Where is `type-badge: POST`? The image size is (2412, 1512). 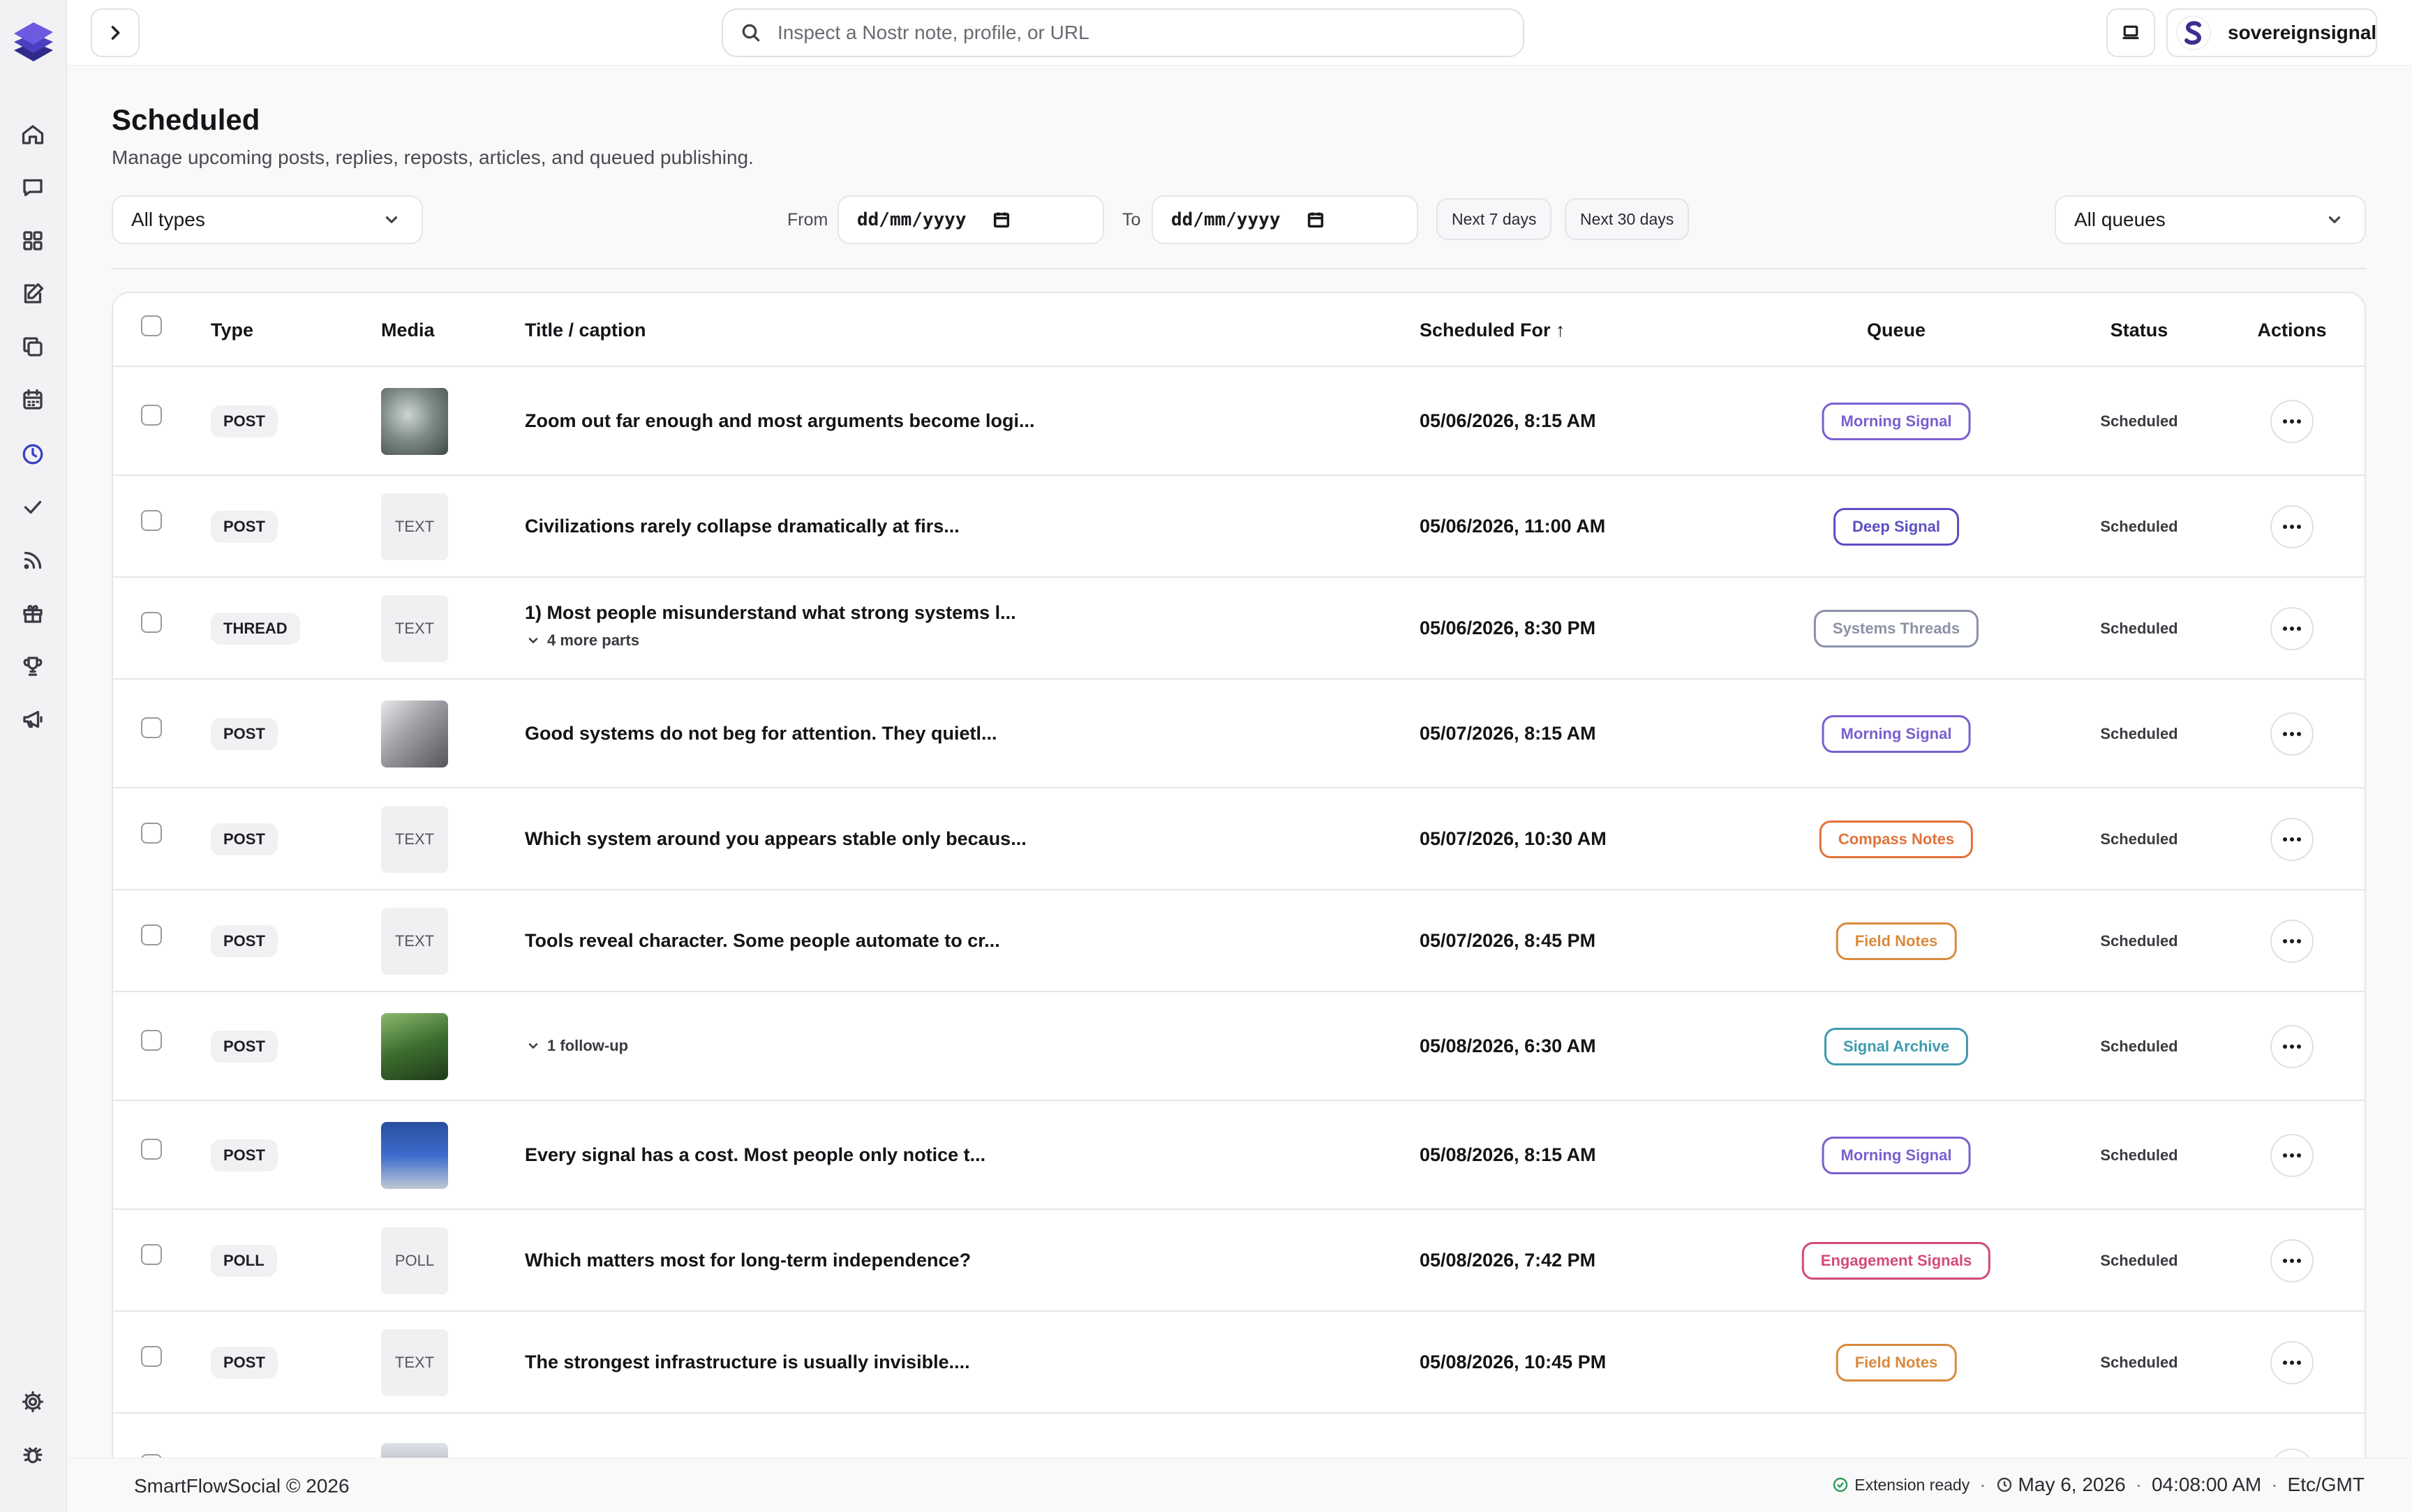 type-badge: POST is located at coordinates (244, 1363).